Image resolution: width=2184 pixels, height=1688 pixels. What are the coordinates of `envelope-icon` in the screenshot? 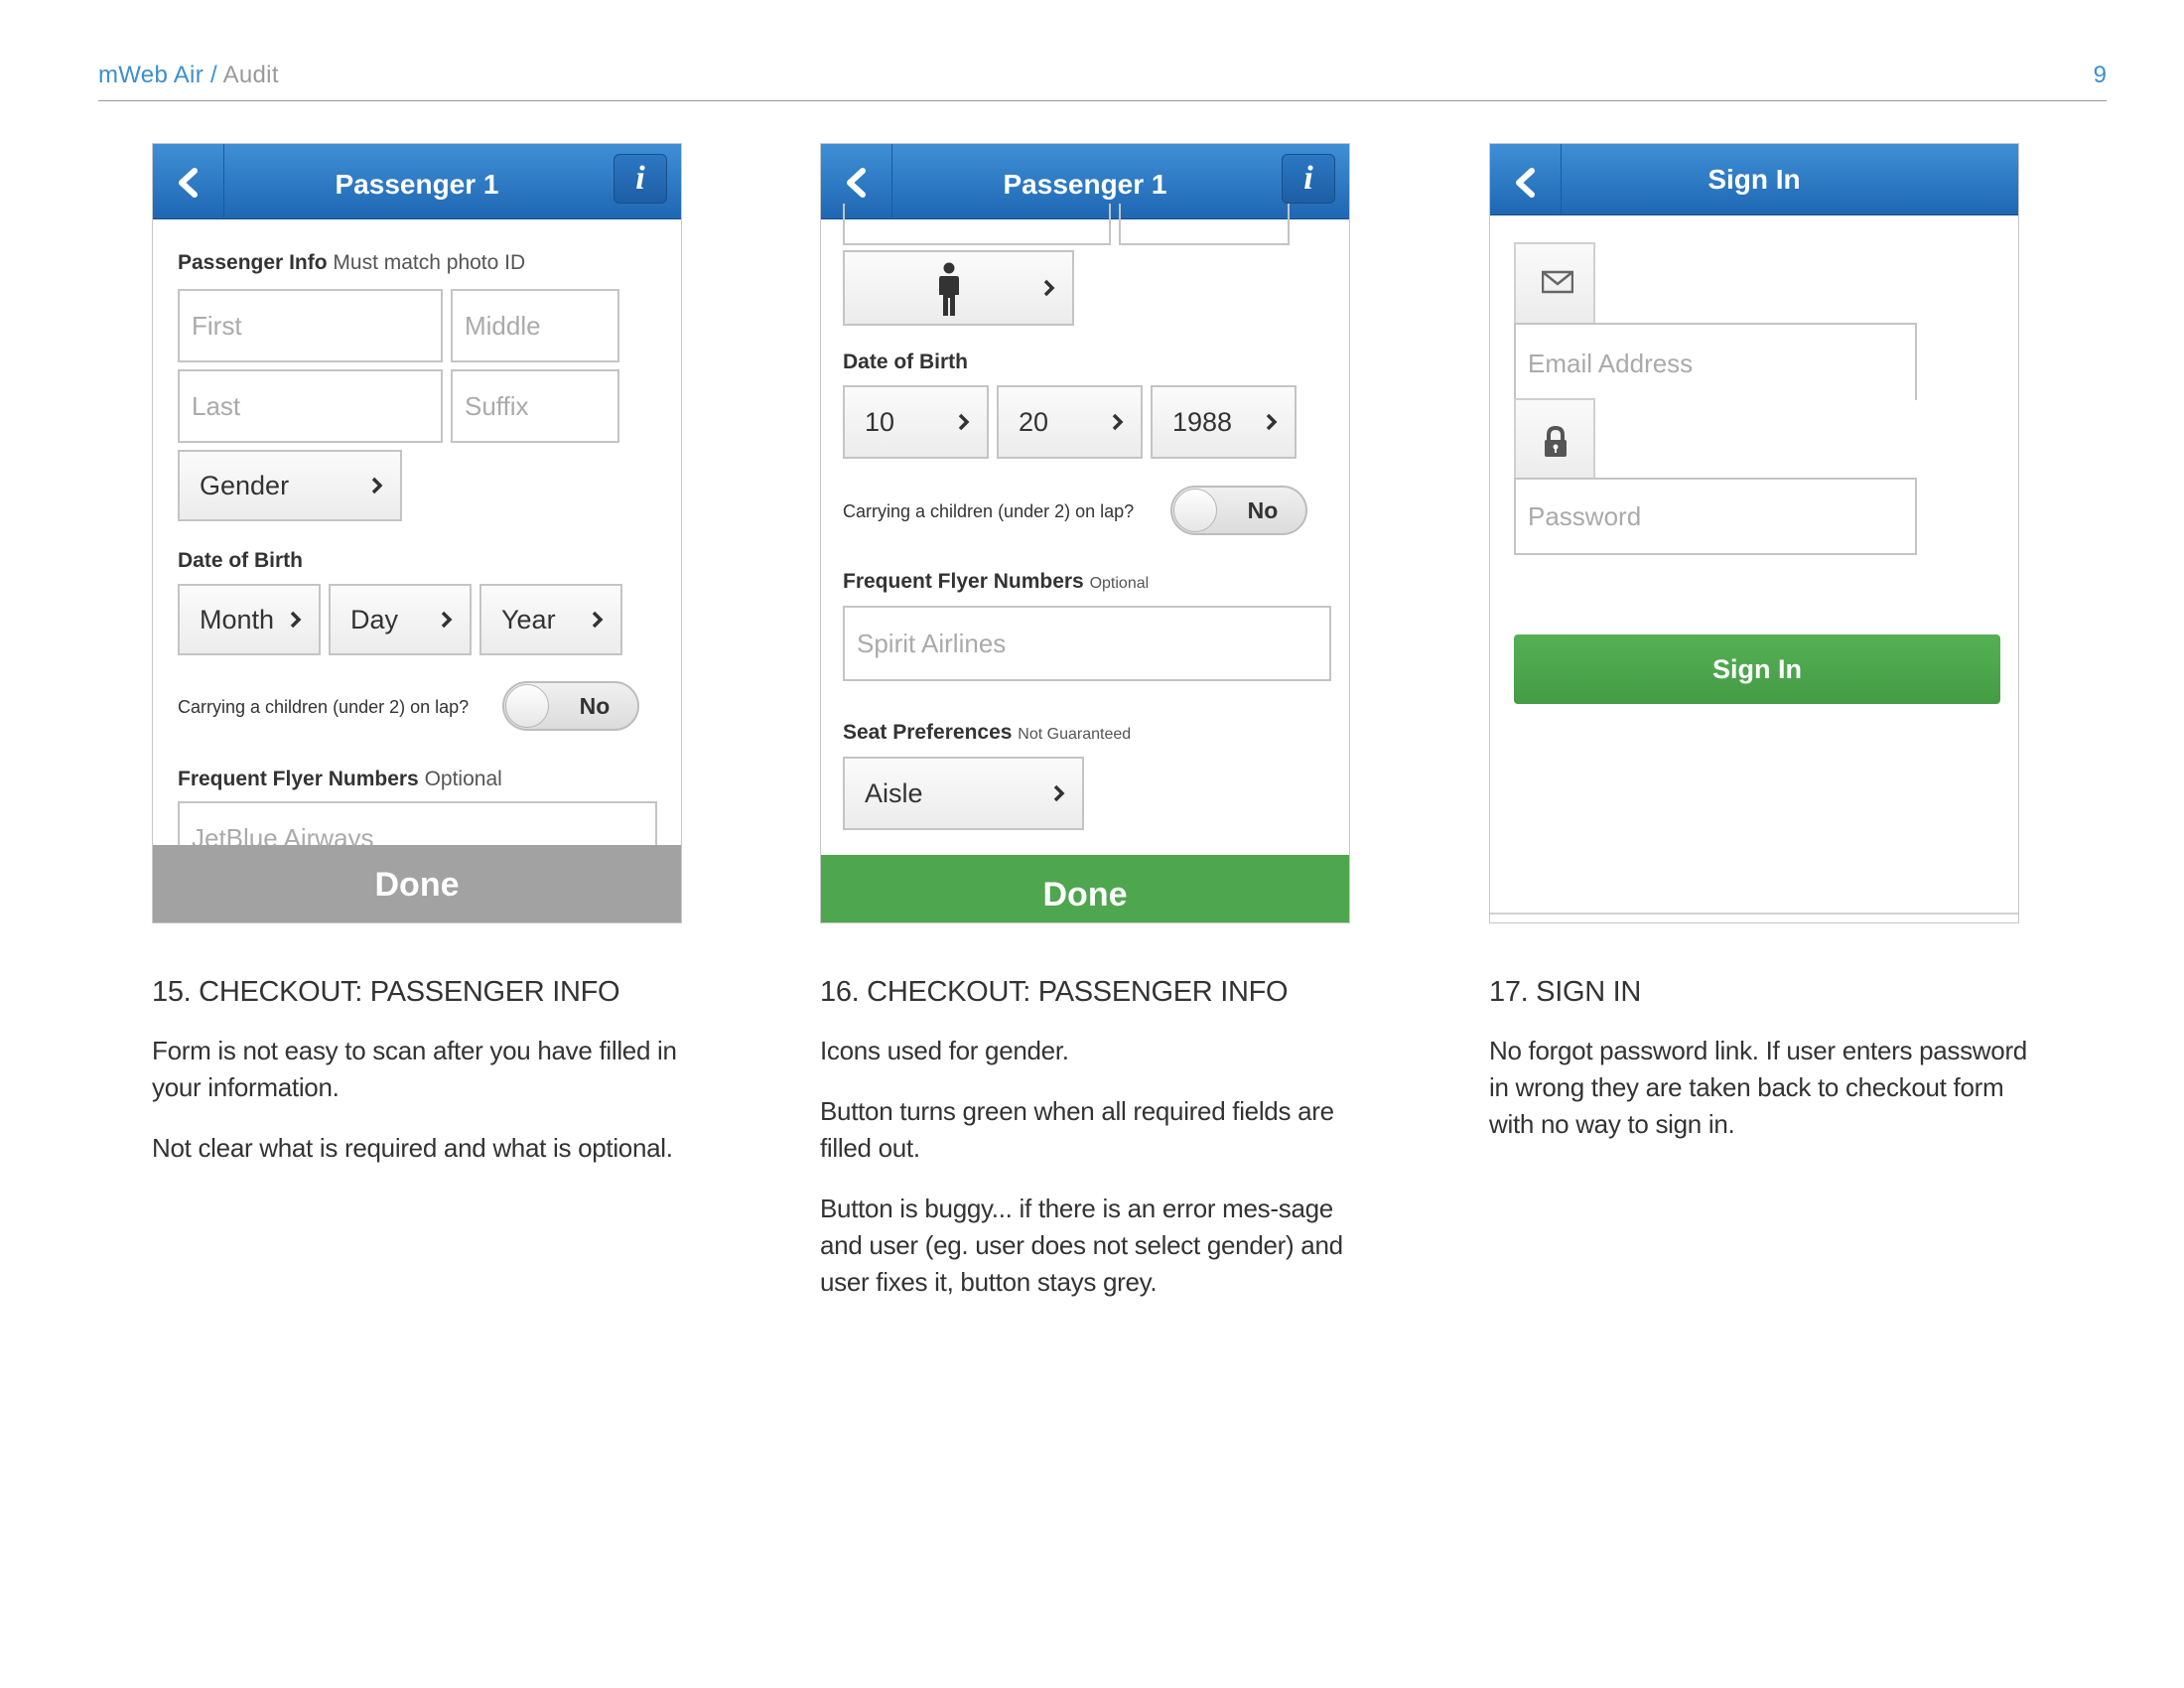 It's located at (1557, 282).